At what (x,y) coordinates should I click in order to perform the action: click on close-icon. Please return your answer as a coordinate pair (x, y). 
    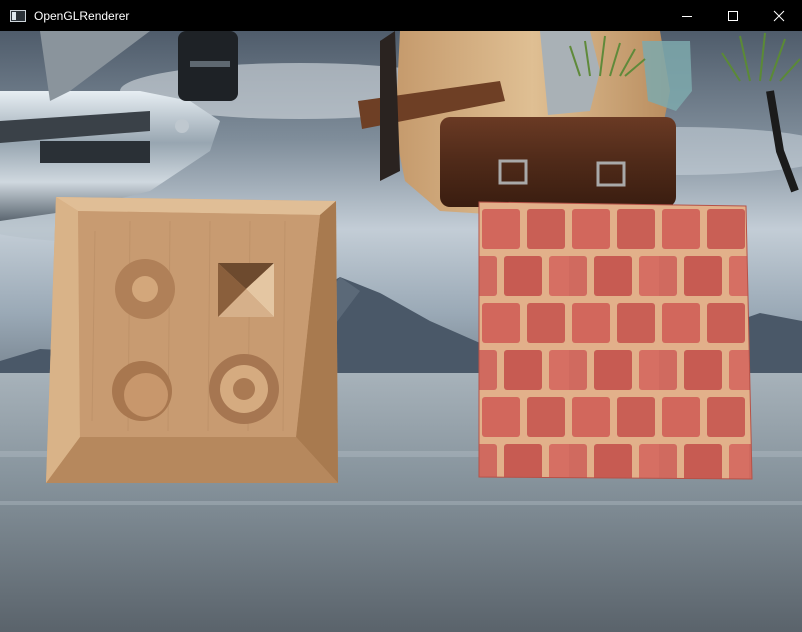
    Looking at the image, I should click on (779, 15).